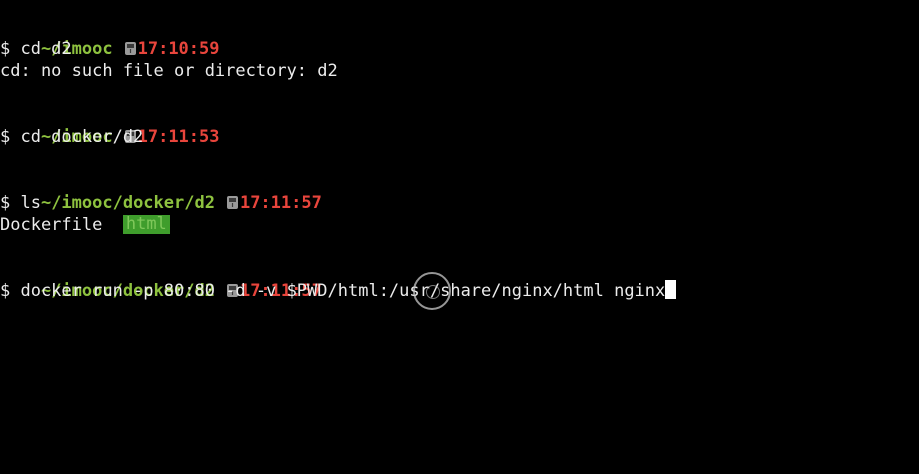 The height and width of the screenshot is (474, 919). Describe the element at coordinates (72, 137) in the screenshot. I see `command-line: $ cd docker/d2` at that location.